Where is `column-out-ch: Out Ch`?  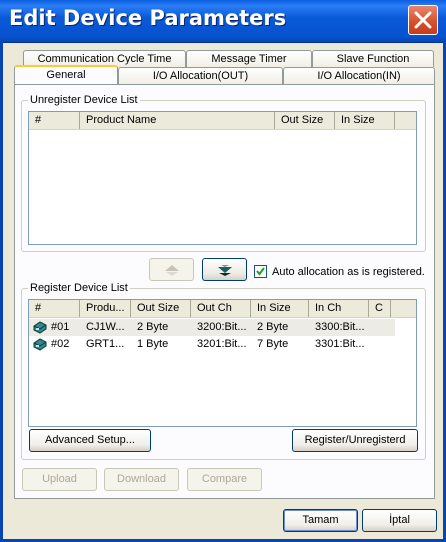 column-out-ch: Out Ch is located at coordinates (221, 308).